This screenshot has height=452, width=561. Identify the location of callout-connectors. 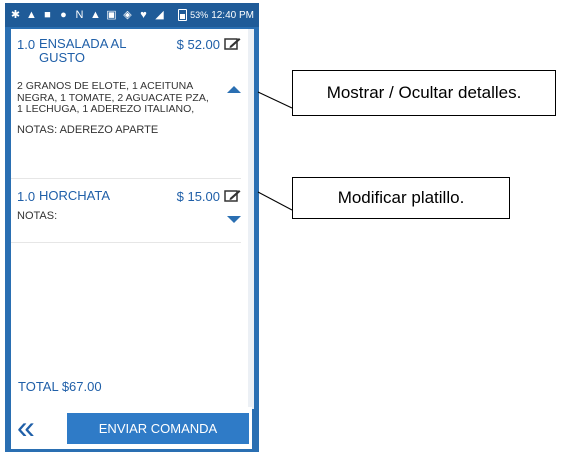
(275, 151).